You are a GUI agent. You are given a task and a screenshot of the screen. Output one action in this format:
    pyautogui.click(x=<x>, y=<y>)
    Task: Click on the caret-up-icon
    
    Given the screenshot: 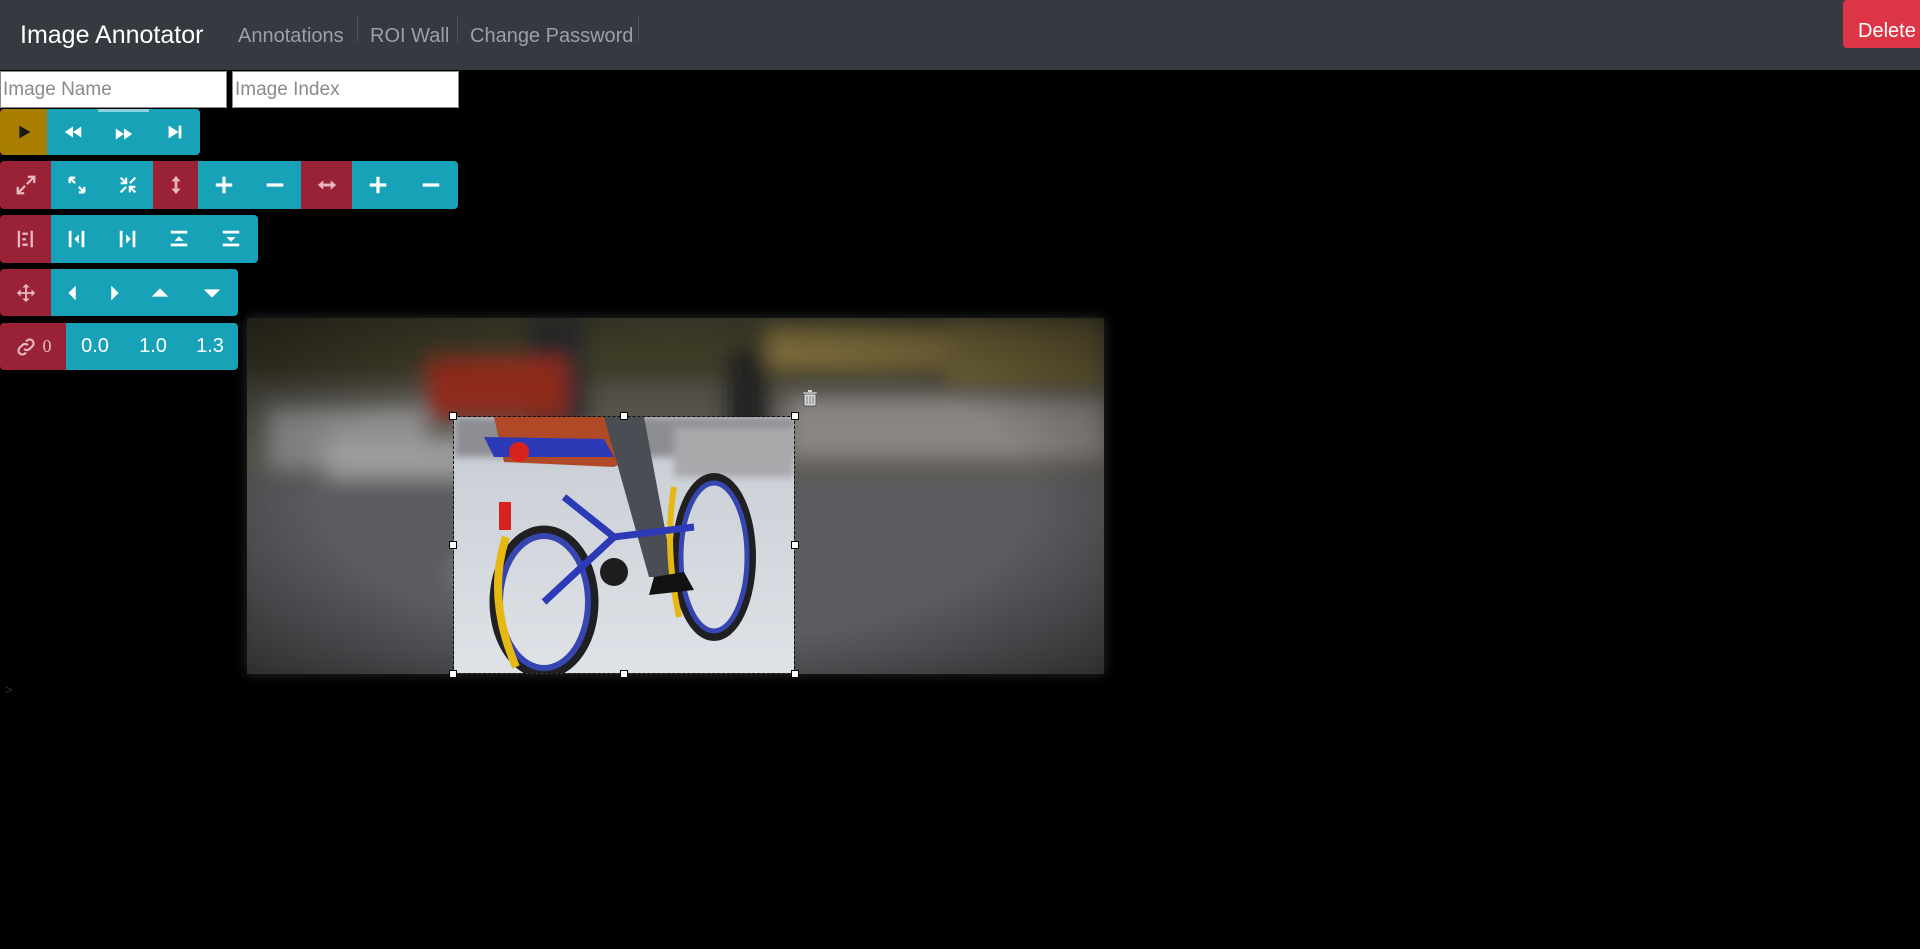 What is the action you would take?
    pyautogui.click(x=160, y=292)
    